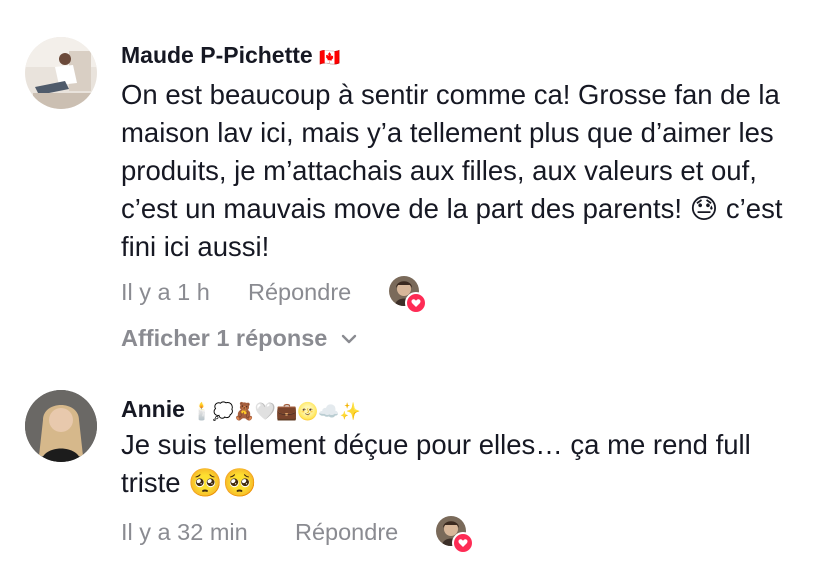 This screenshot has width=828, height=562. Describe the element at coordinates (153, 409) in the screenshot. I see `author-name: Annie` at that location.